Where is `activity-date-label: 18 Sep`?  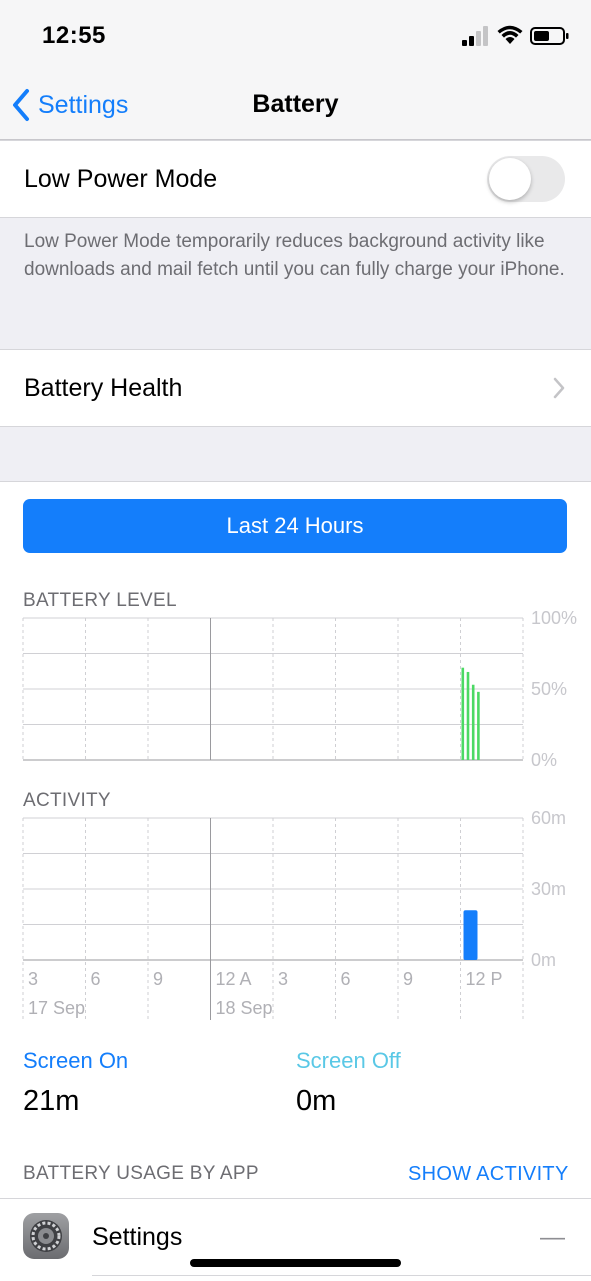
activity-date-label: 18 Sep is located at coordinates (244, 1008).